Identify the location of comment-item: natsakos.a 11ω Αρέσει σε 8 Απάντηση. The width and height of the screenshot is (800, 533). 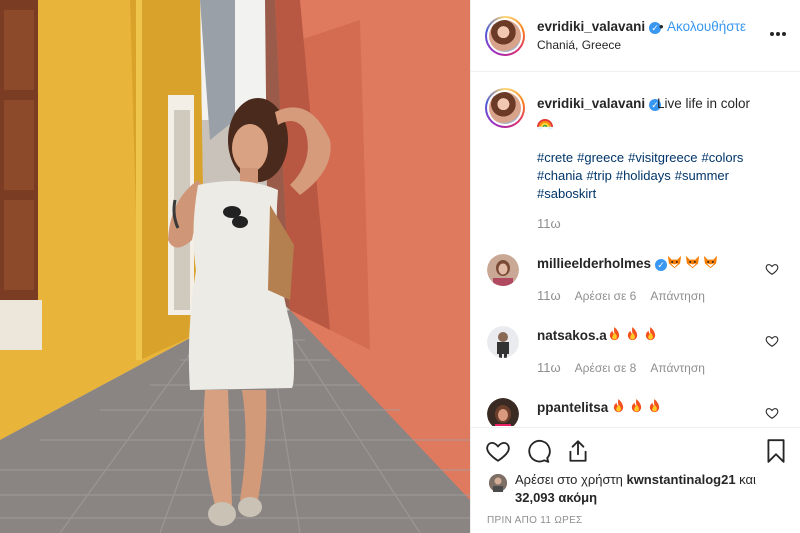
(635, 362).